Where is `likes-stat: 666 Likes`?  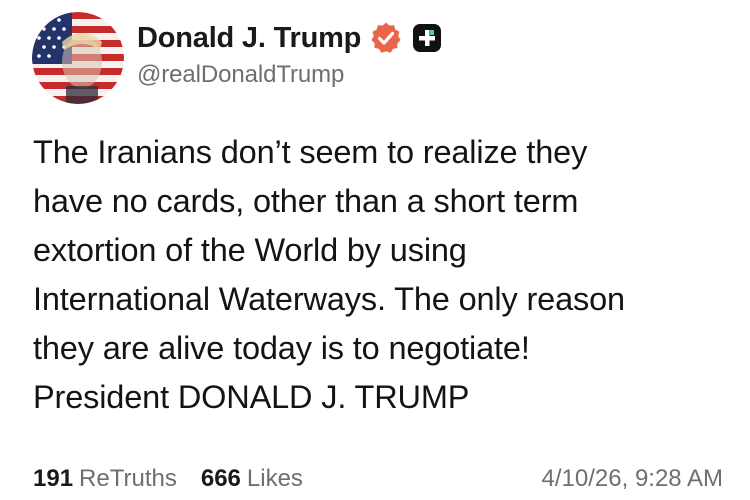
likes-stat: 666 Likes is located at coordinates (252, 479).